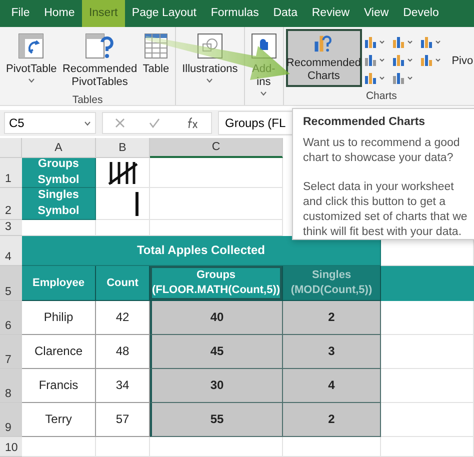 Image resolution: width=474 pixels, height=457 pixels. Describe the element at coordinates (11, 420) in the screenshot. I see `row-number: 9` at that location.